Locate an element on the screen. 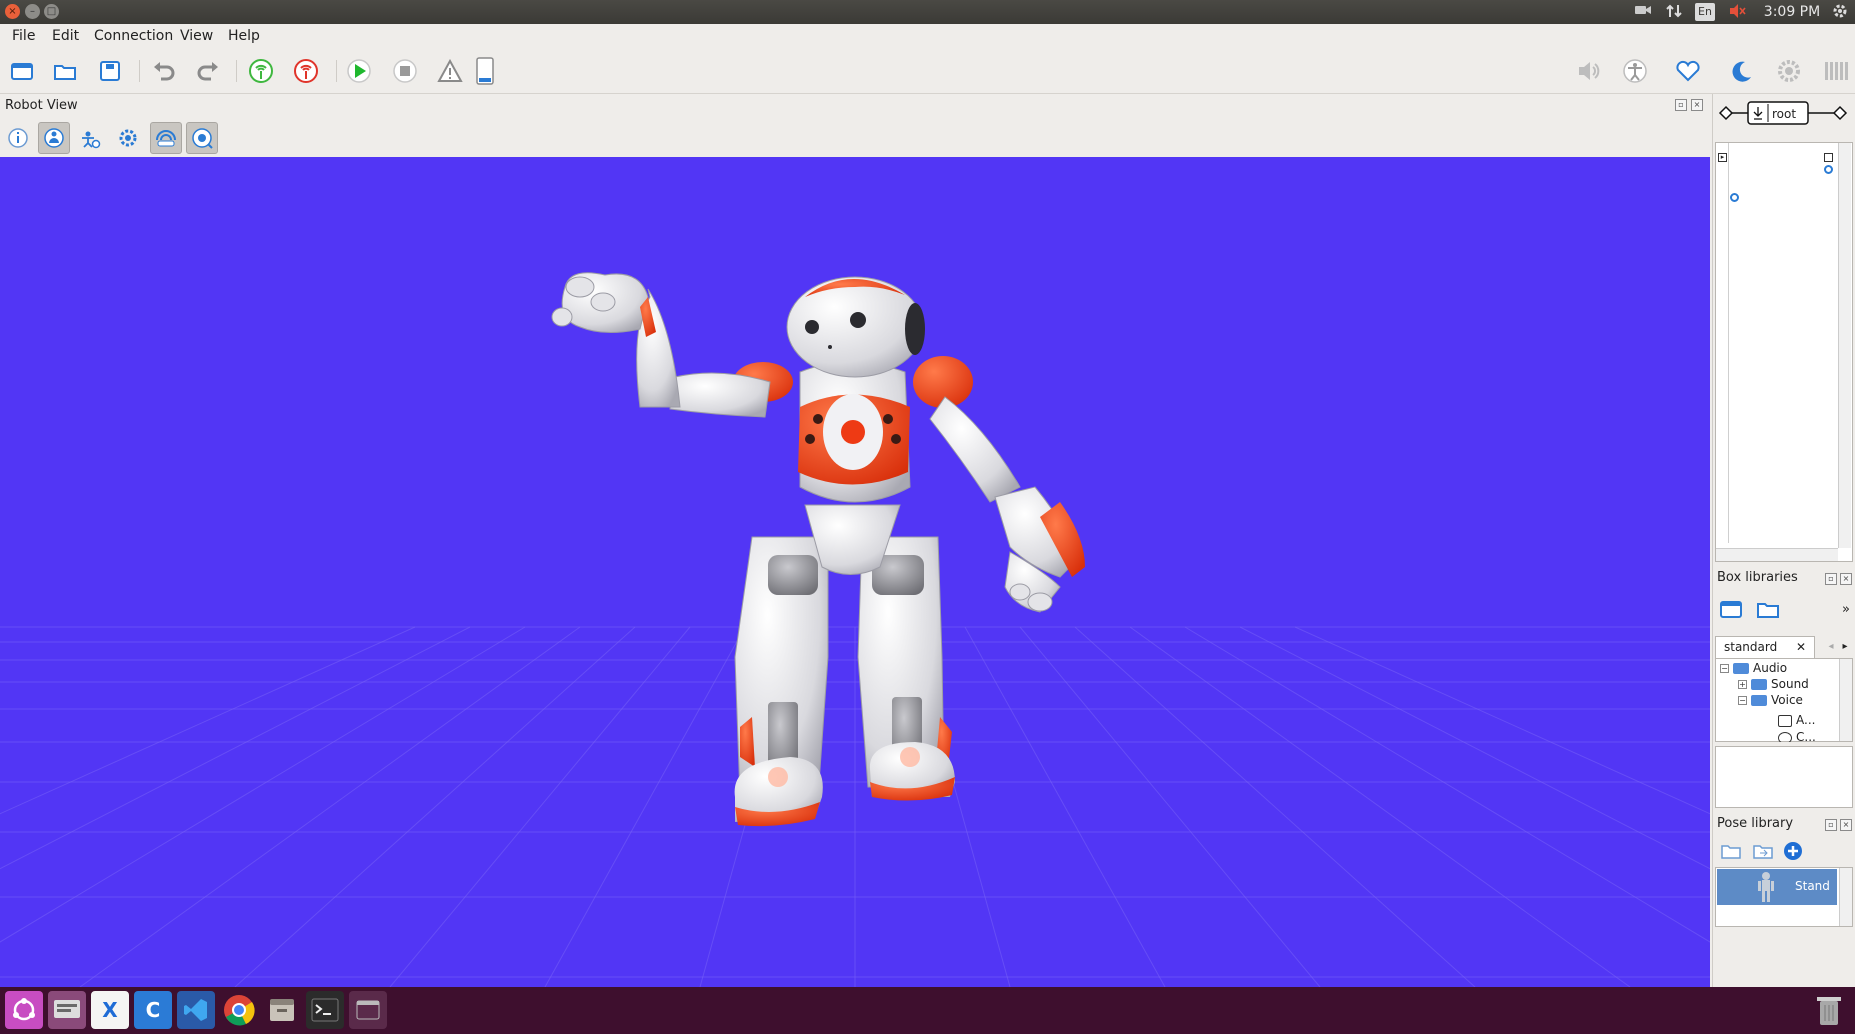  clock: 3:09 PM is located at coordinates (1792, 12).